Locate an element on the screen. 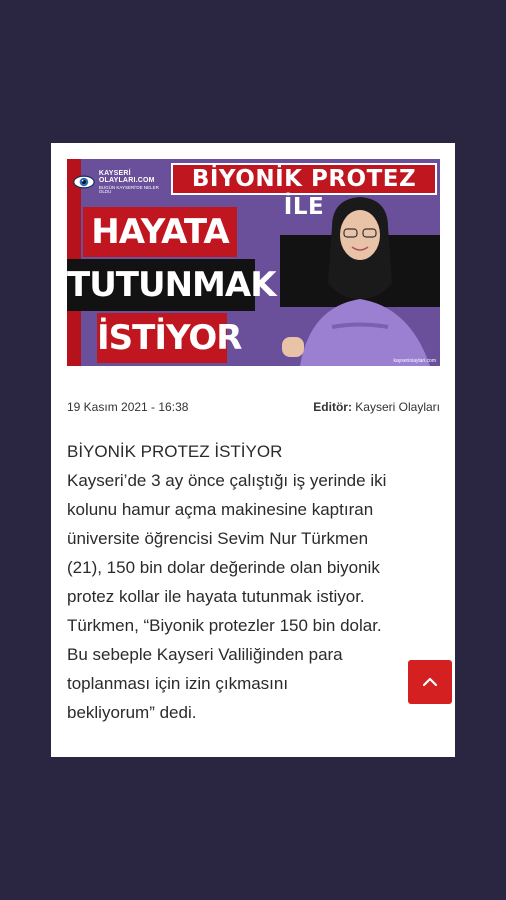 The image size is (506, 900). editor-info: Editör: Kayseri Olayları is located at coordinates (376, 408).